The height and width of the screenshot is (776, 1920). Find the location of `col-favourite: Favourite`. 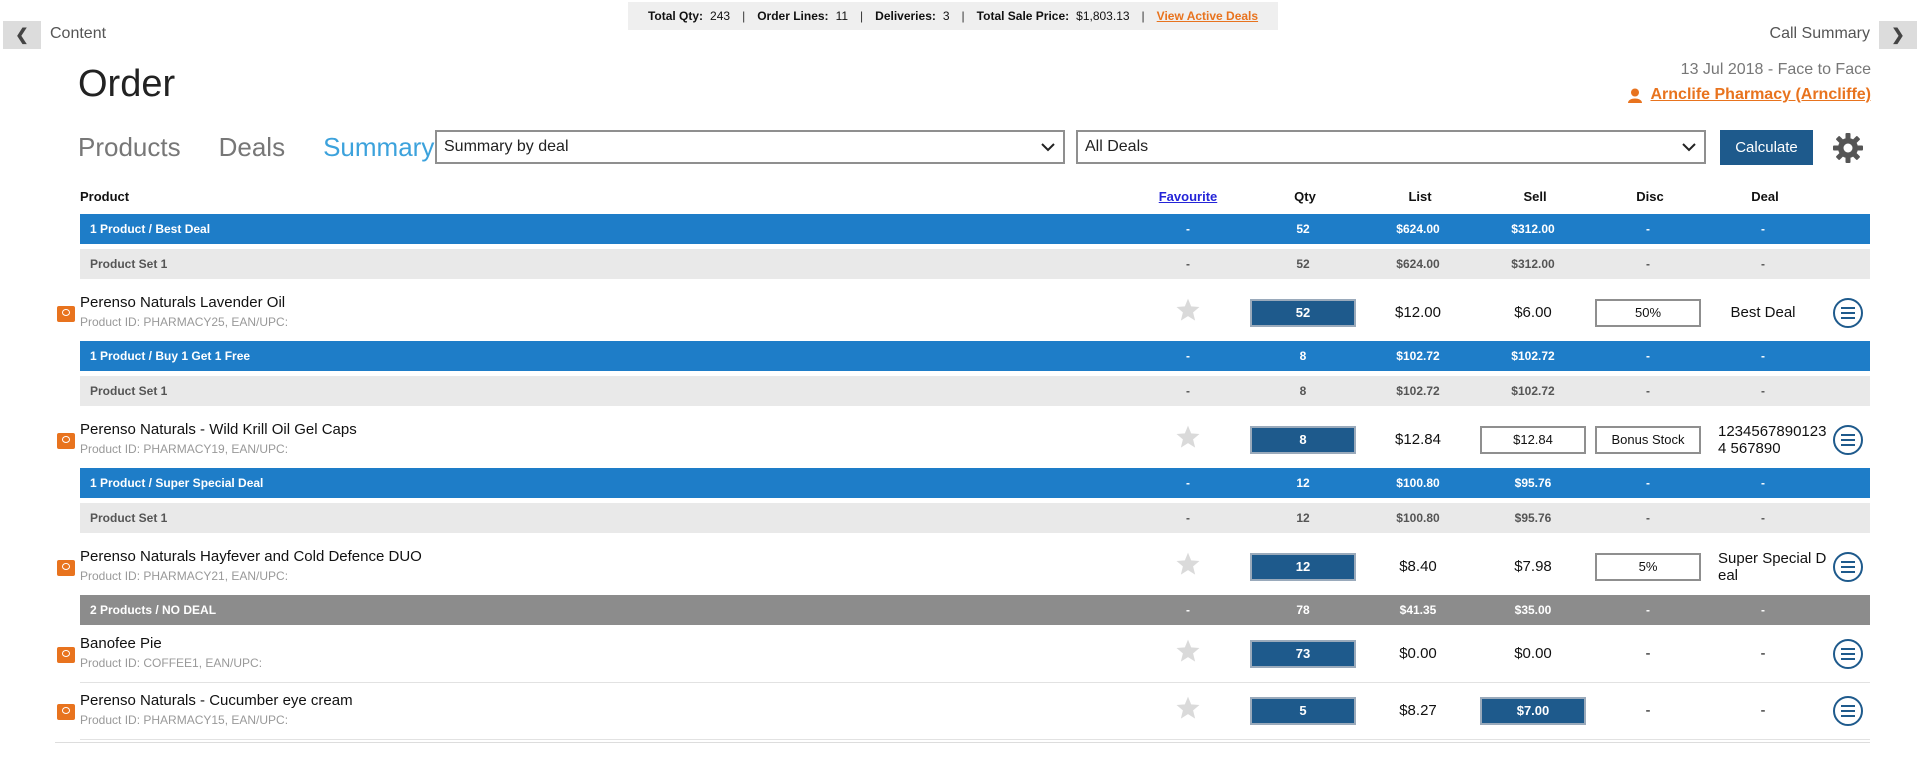

col-favourite: Favourite is located at coordinates (1188, 196).